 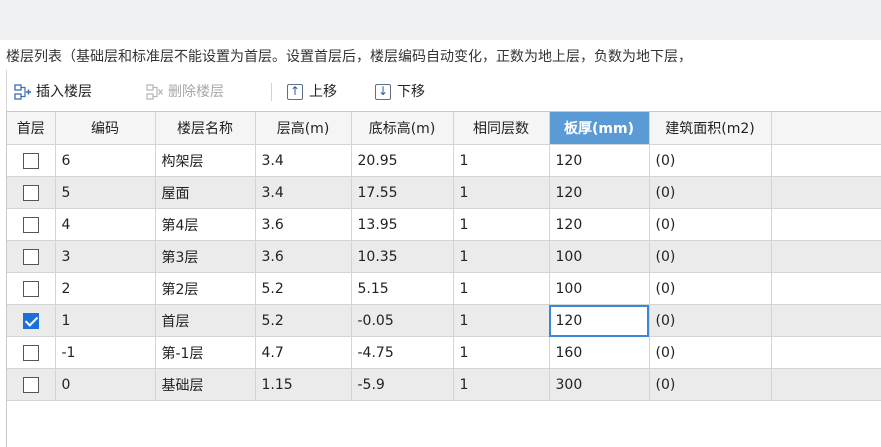 I want to click on insert-floor-button: 插入楼层, so click(x=53, y=92).